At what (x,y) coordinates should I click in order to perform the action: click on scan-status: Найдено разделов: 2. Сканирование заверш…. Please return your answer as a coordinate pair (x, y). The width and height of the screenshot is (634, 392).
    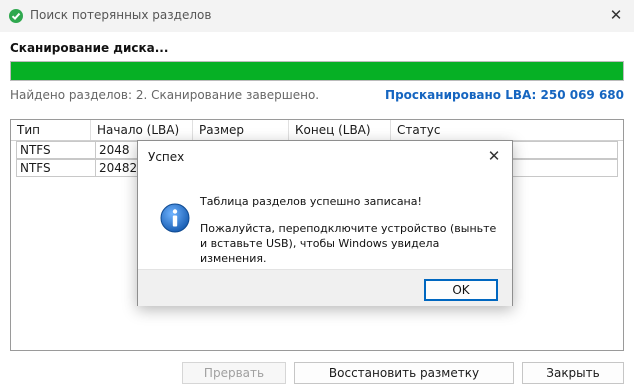
    Looking at the image, I should click on (165, 95).